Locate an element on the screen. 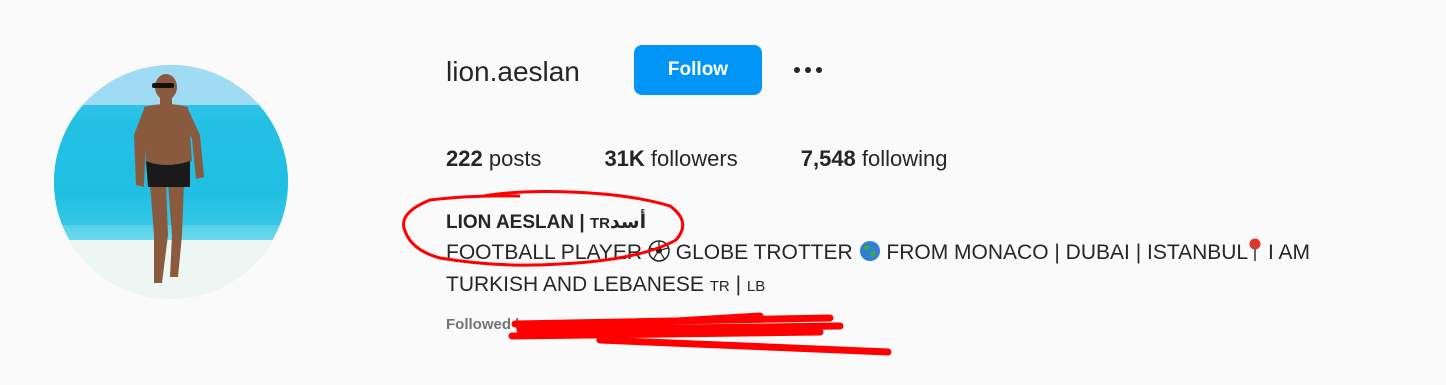 The height and width of the screenshot is (385, 1446). annotation-scribble is located at coordinates (700, 334).